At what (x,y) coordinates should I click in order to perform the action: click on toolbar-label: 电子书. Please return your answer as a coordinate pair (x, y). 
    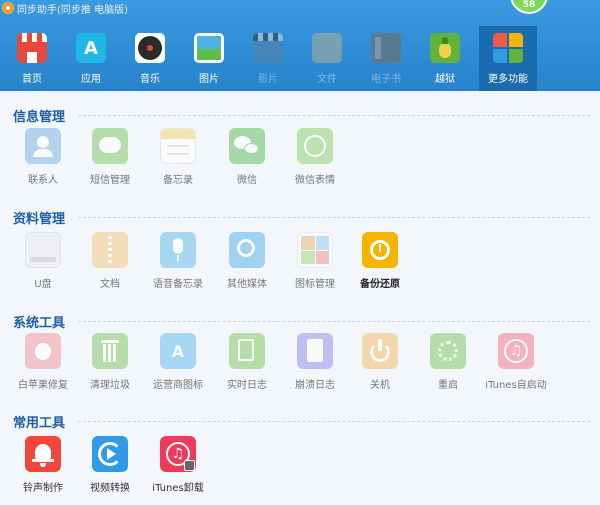
    Looking at the image, I should click on (386, 79).